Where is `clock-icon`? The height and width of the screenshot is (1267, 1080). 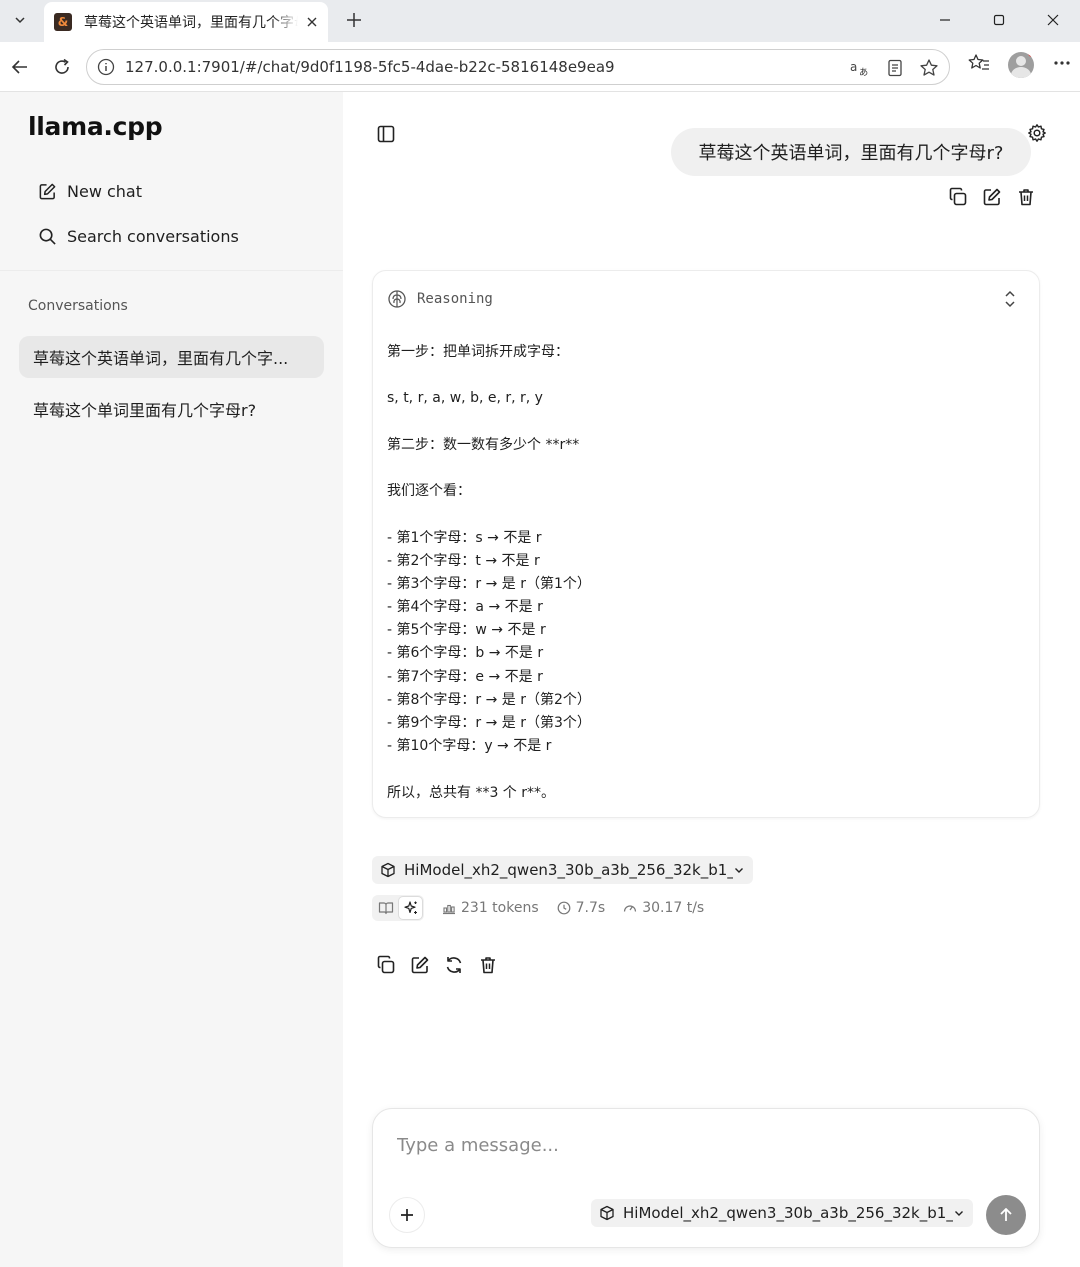 clock-icon is located at coordinates (564, 908).